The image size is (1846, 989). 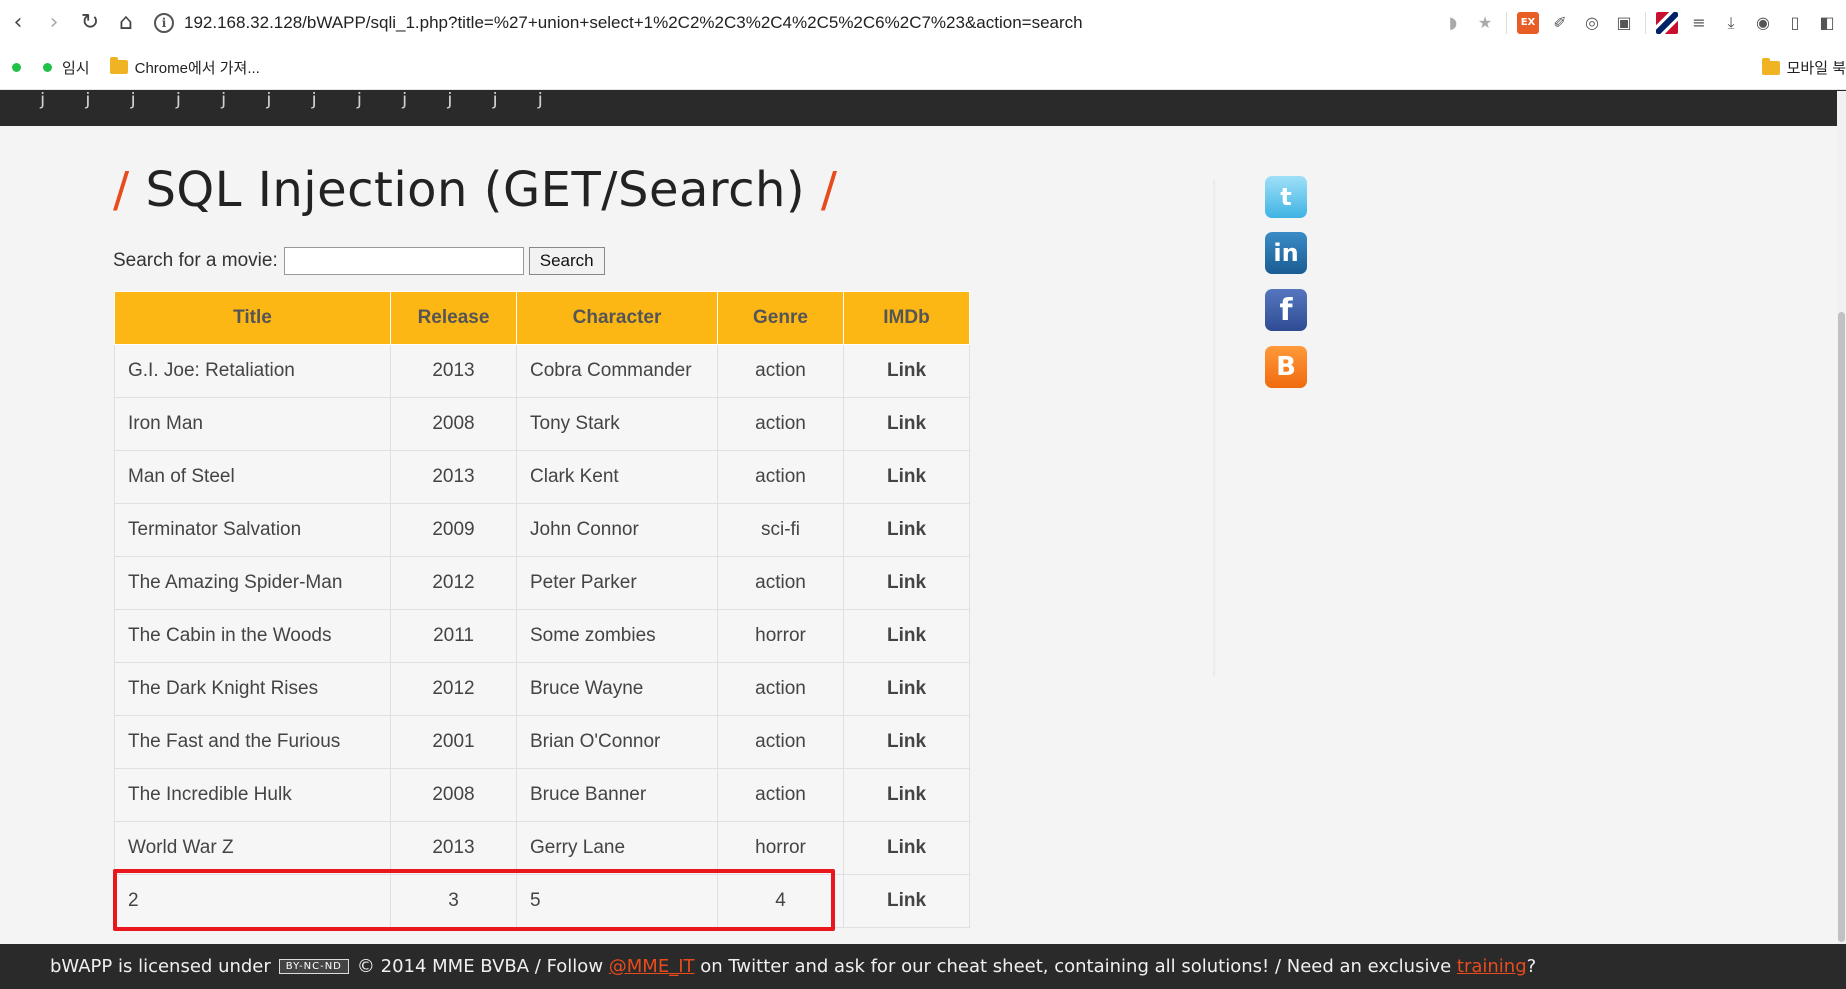 I want to click on scrollbar-thumb, so click(x=1841, y=627).